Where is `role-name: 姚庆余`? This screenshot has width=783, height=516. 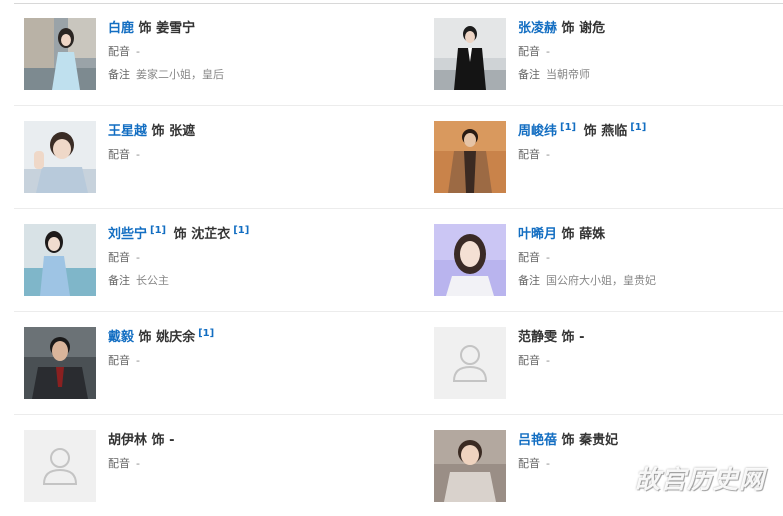
role-name: 姚庆余 is located at coordinates (176, 337).